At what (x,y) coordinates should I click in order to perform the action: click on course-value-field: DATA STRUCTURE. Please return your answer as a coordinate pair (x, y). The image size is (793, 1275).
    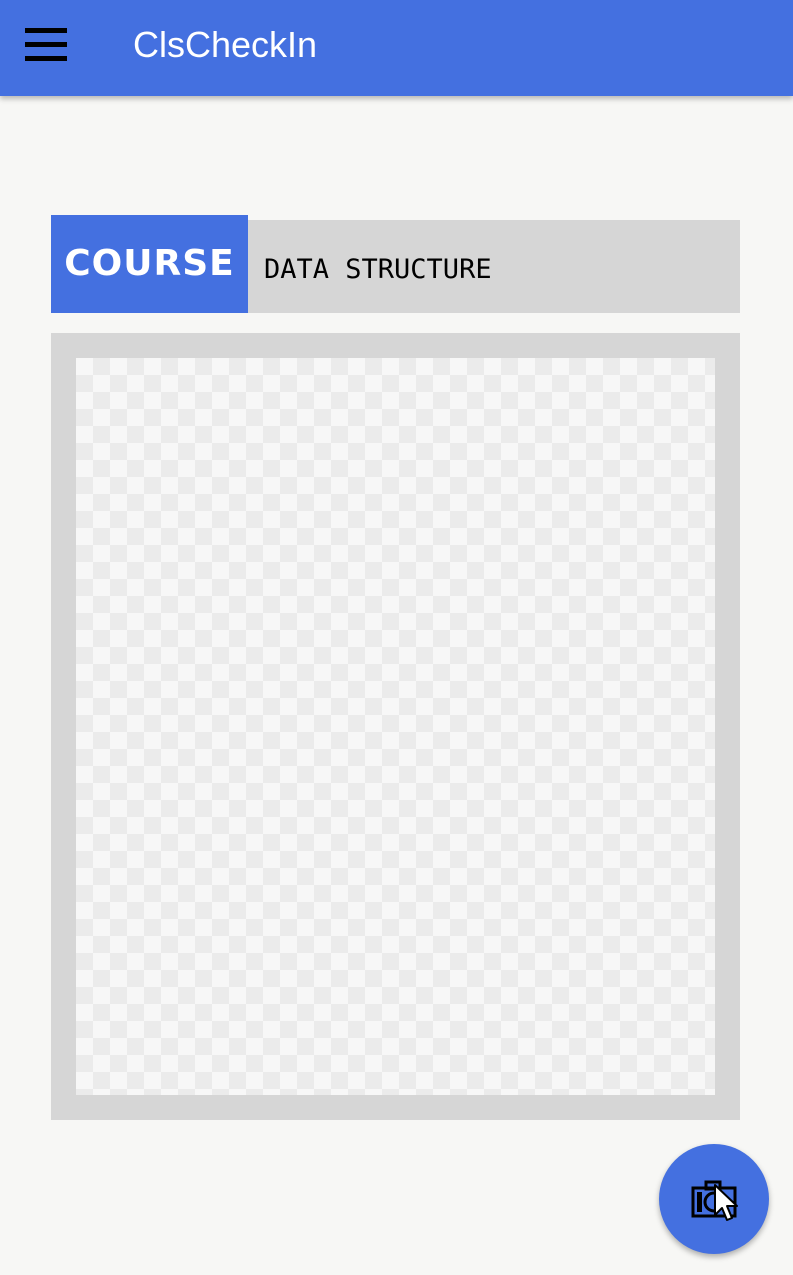
    Looking at the image, I should click on (494, 266).